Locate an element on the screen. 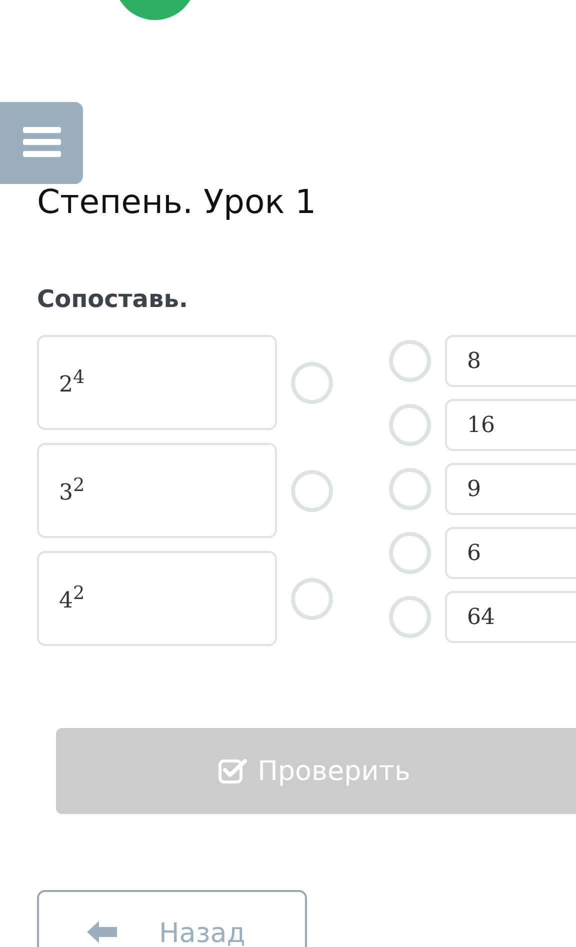 The width and height of the screenshot is (576, 947). checkbox-icon is located at coordinates (233, 771).